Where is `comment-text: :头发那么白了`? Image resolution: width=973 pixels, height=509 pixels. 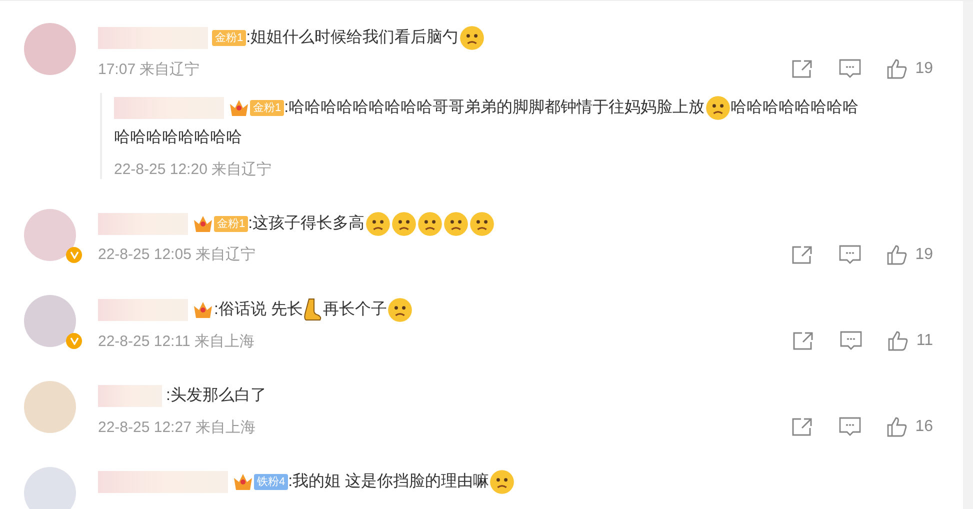
comment-text: :头发那么白了 is located at coordinates (216, 395).